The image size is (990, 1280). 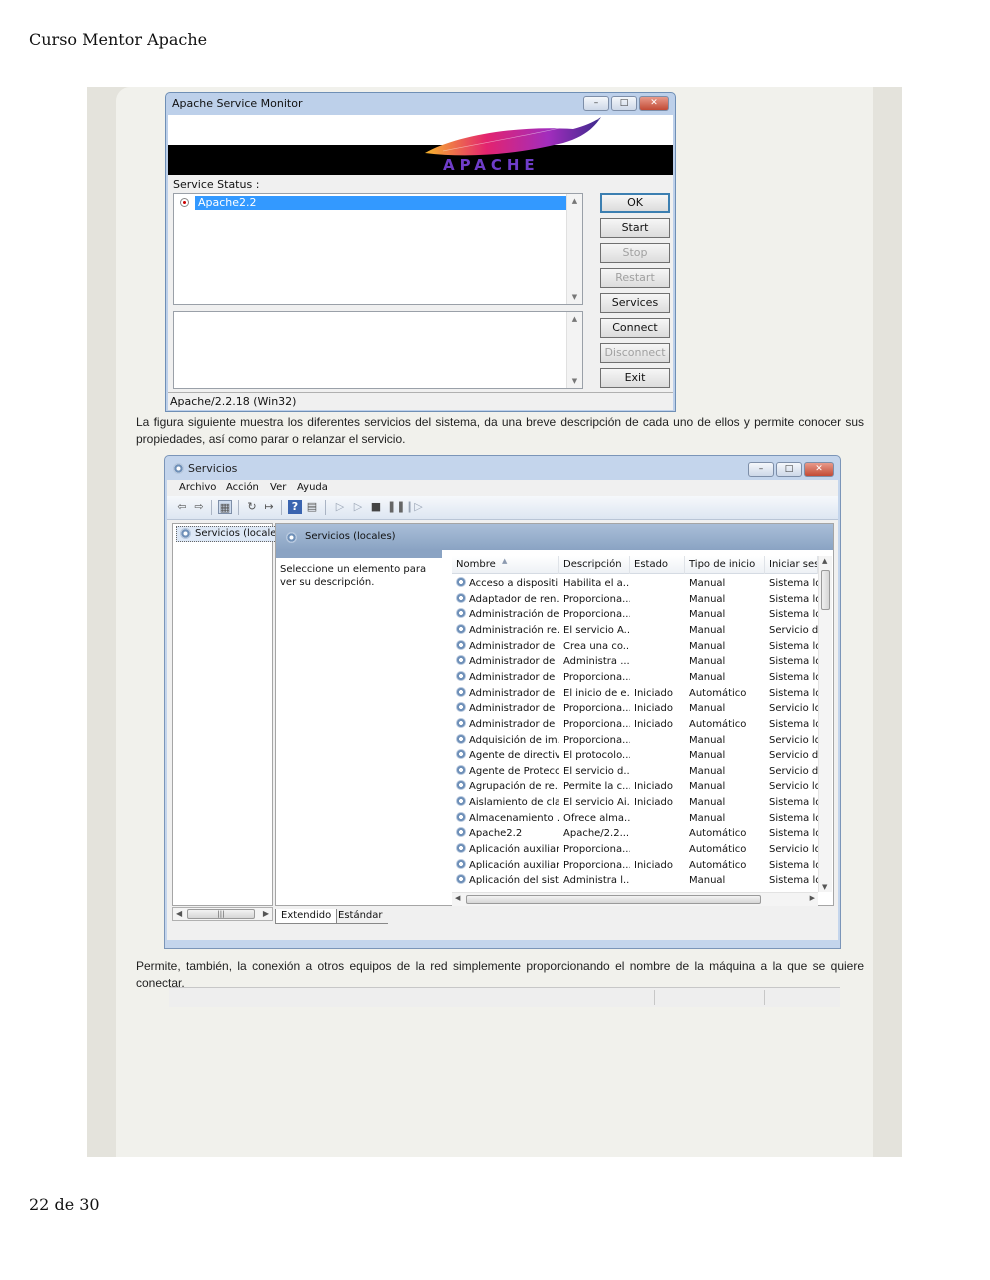 I want to click on properties-icon: ▤, so click(x=312, y=507).